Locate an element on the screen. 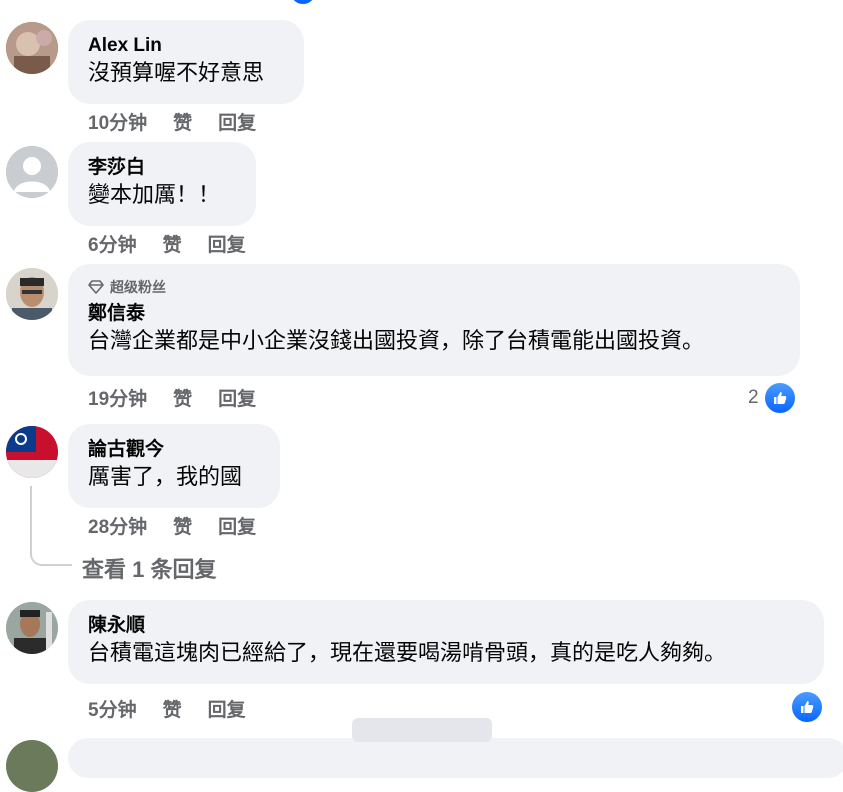 The image size is (843, 792). comment-author: 鄭信泰 is located at coordinates (434, 314).